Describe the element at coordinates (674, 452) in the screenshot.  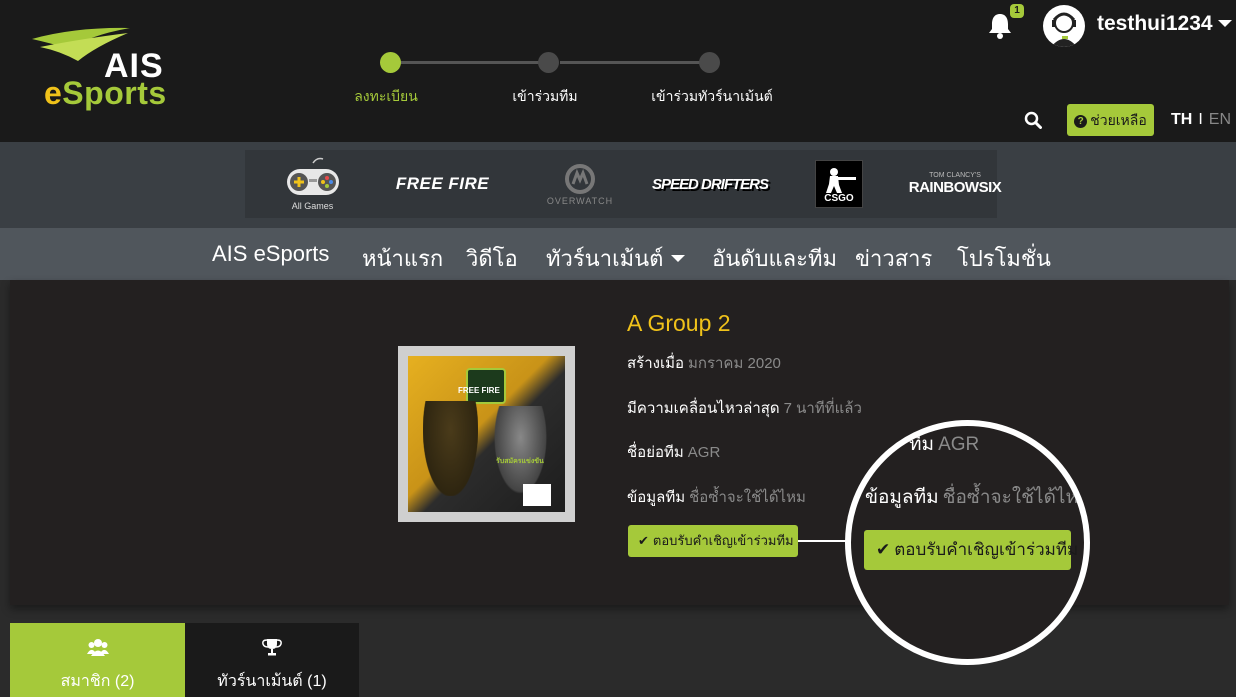
I see `team-short-name-row: ชื่อย่อทีม AGR` at that location.